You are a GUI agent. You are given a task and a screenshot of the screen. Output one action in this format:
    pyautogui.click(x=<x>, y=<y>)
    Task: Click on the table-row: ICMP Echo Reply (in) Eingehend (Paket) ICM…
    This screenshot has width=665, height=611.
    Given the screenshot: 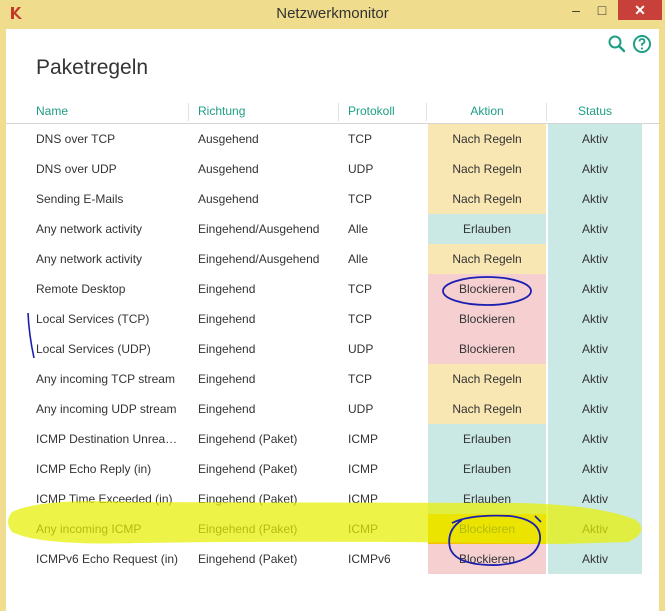 What is the action you would take?
    pyautogui.click(x=332, y=469)
    